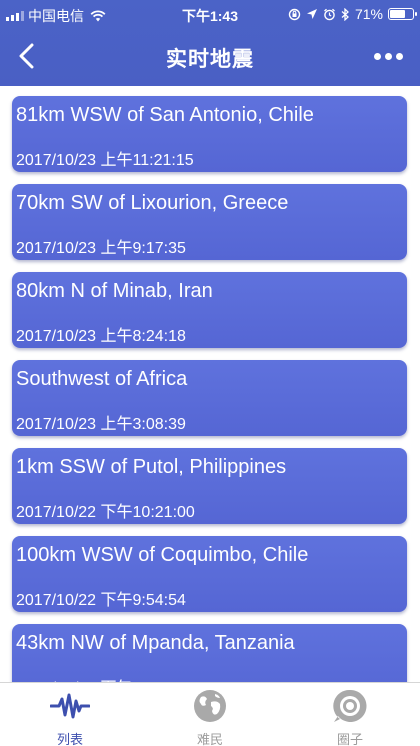  What do you see at coordinates (155, 643) in the screenshot?
I see `quake-place: 43km NW of Mpanda, Tanzania` at bounding box center [155, 643].